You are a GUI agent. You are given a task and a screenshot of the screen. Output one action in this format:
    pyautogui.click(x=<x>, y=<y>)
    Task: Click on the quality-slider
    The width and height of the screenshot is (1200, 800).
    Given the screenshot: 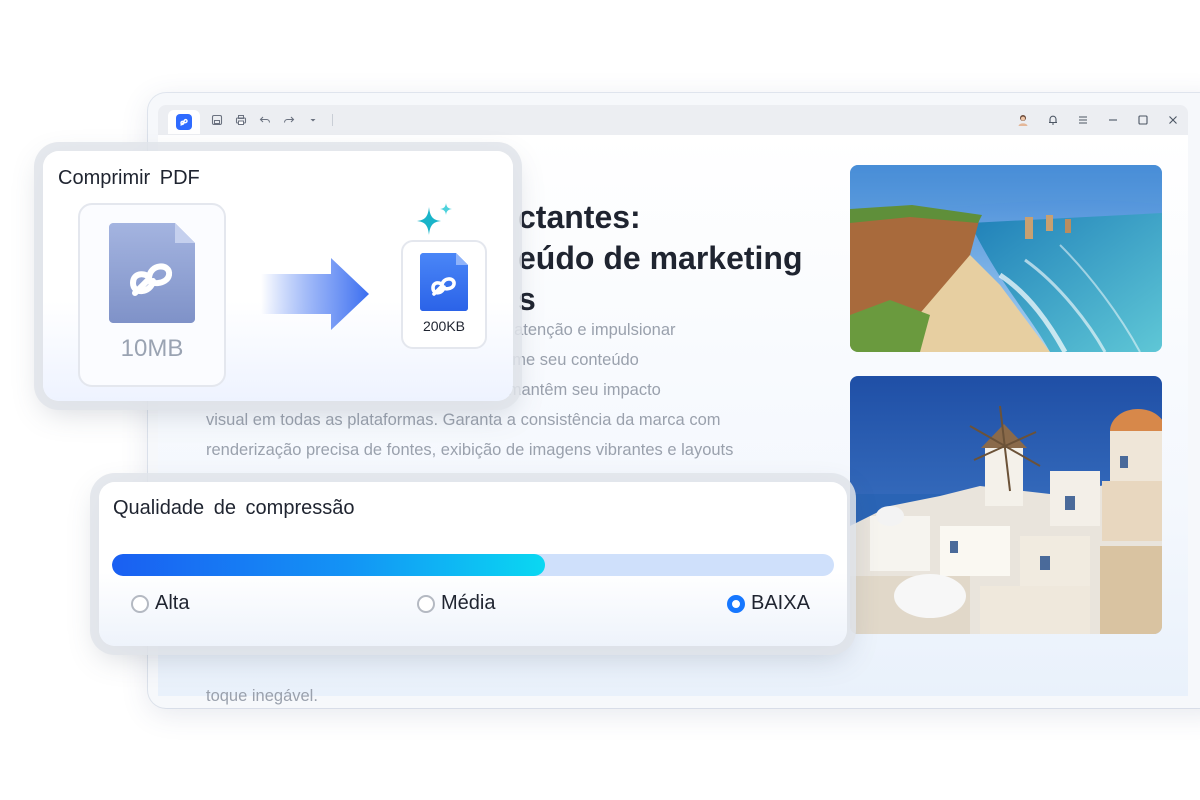 What is the action you would take?
    pyautogui.click(x=473, y=565)
    